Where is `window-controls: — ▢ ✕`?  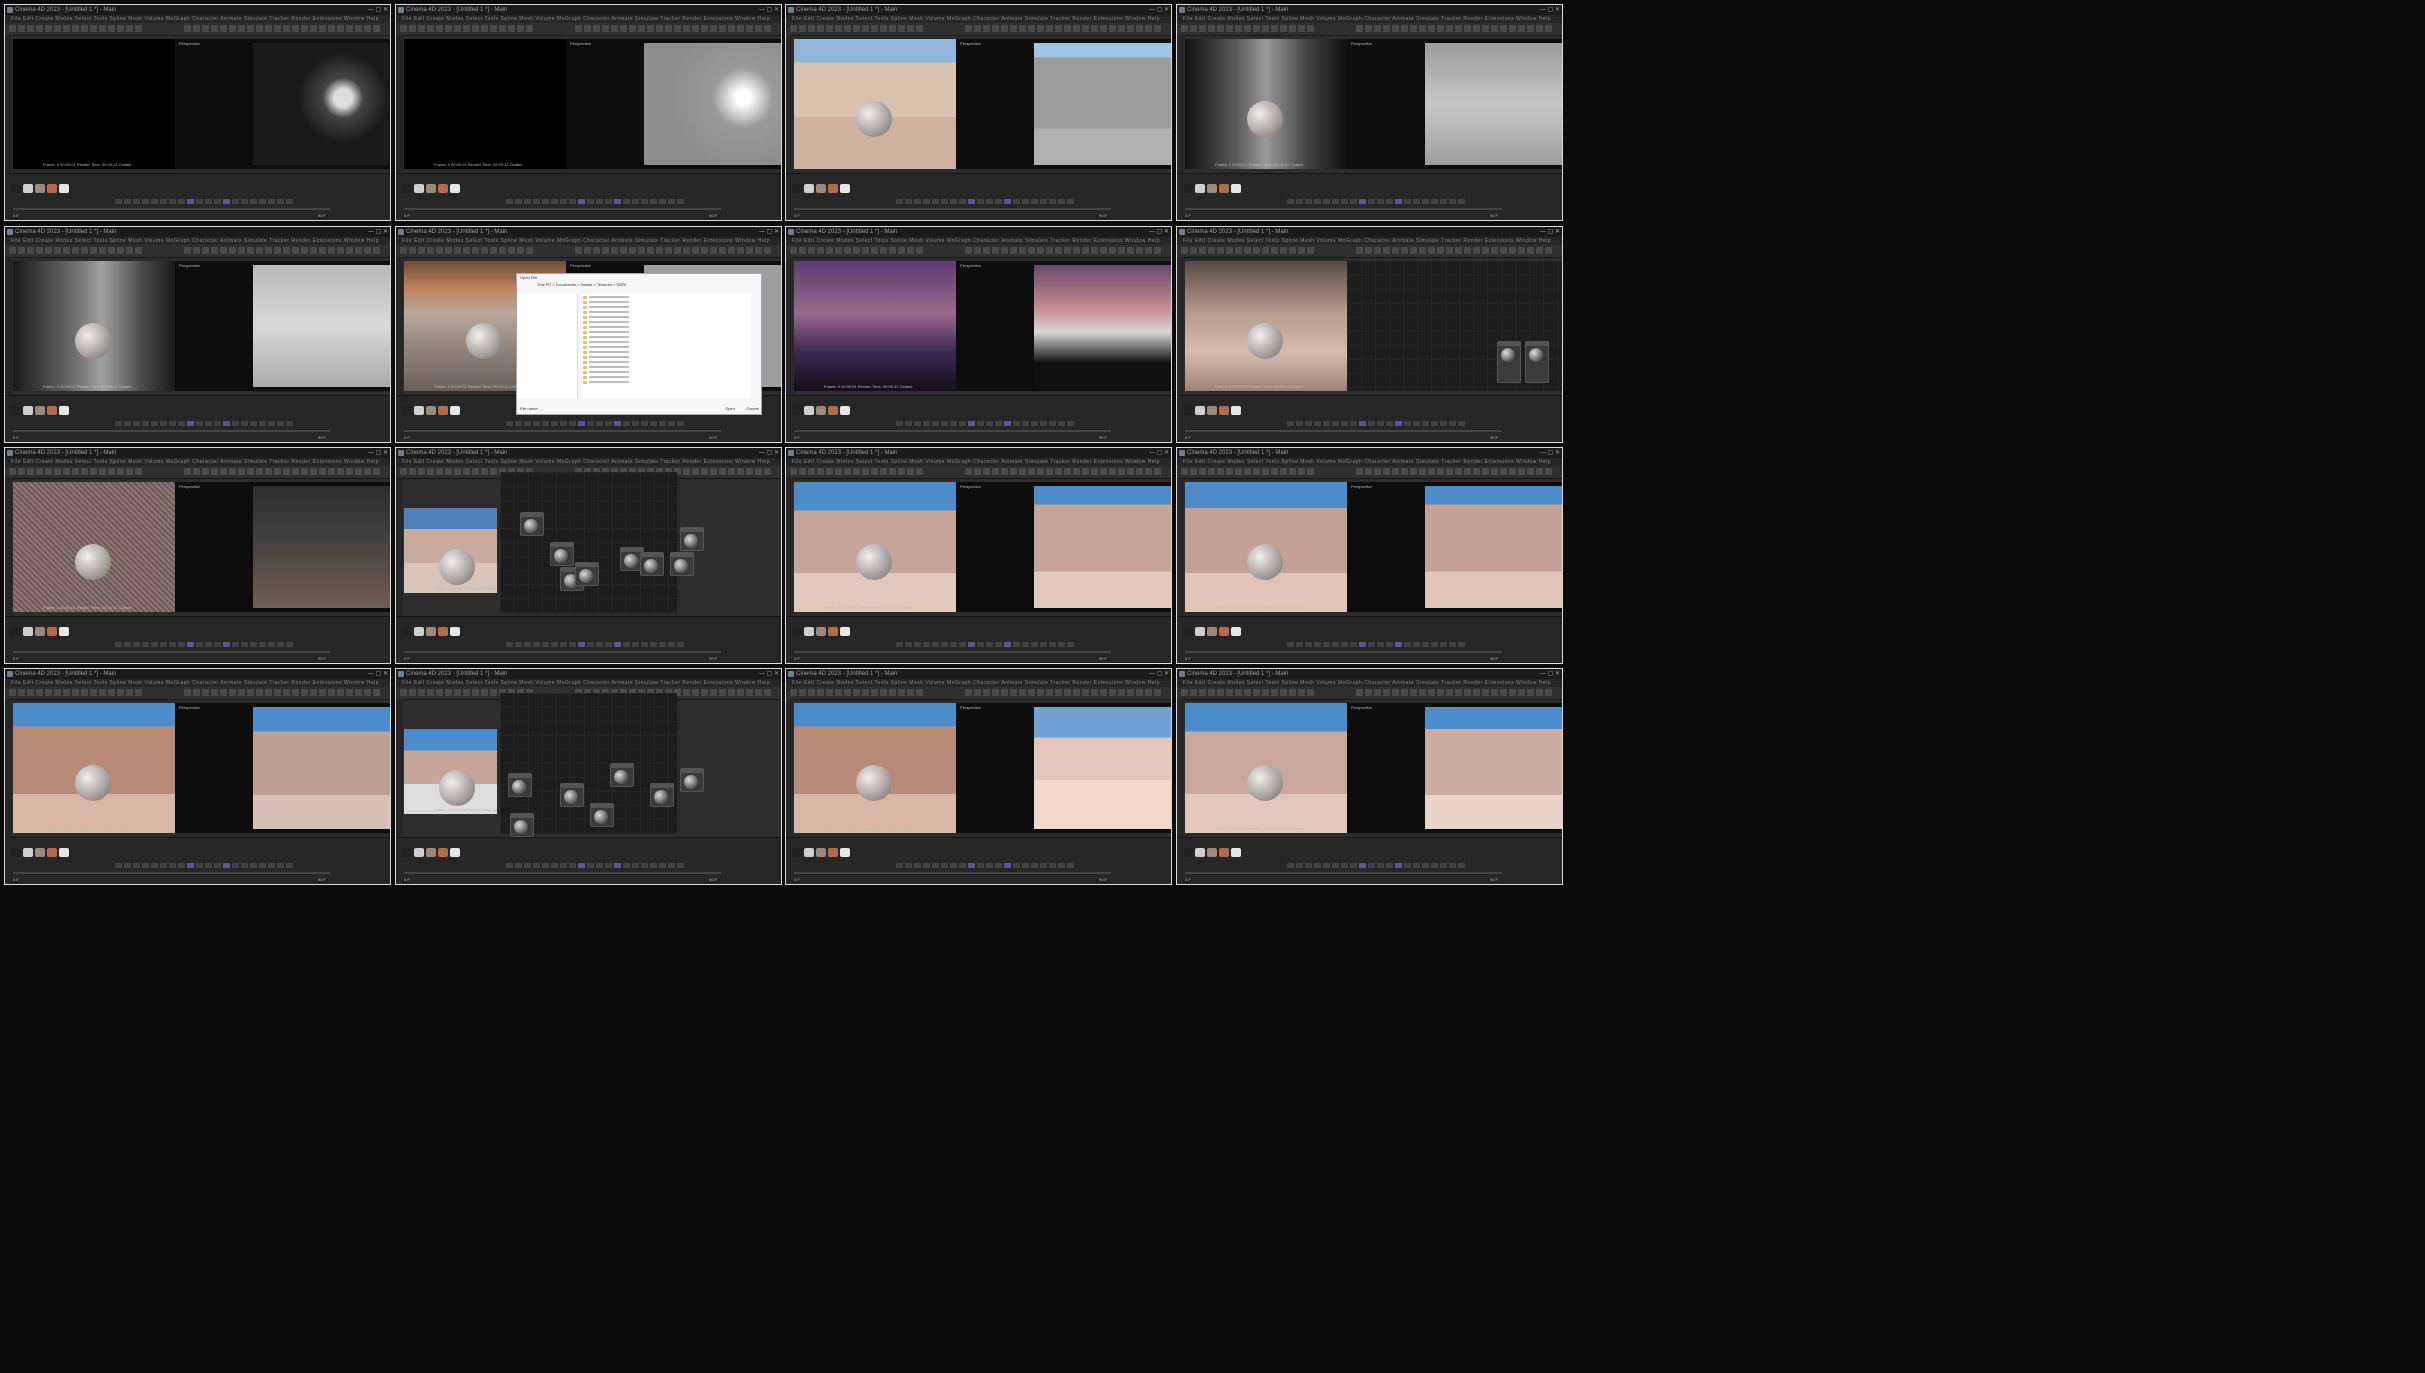 window-controls: — ▢ ✕ is located at coordinates (1550, 453).